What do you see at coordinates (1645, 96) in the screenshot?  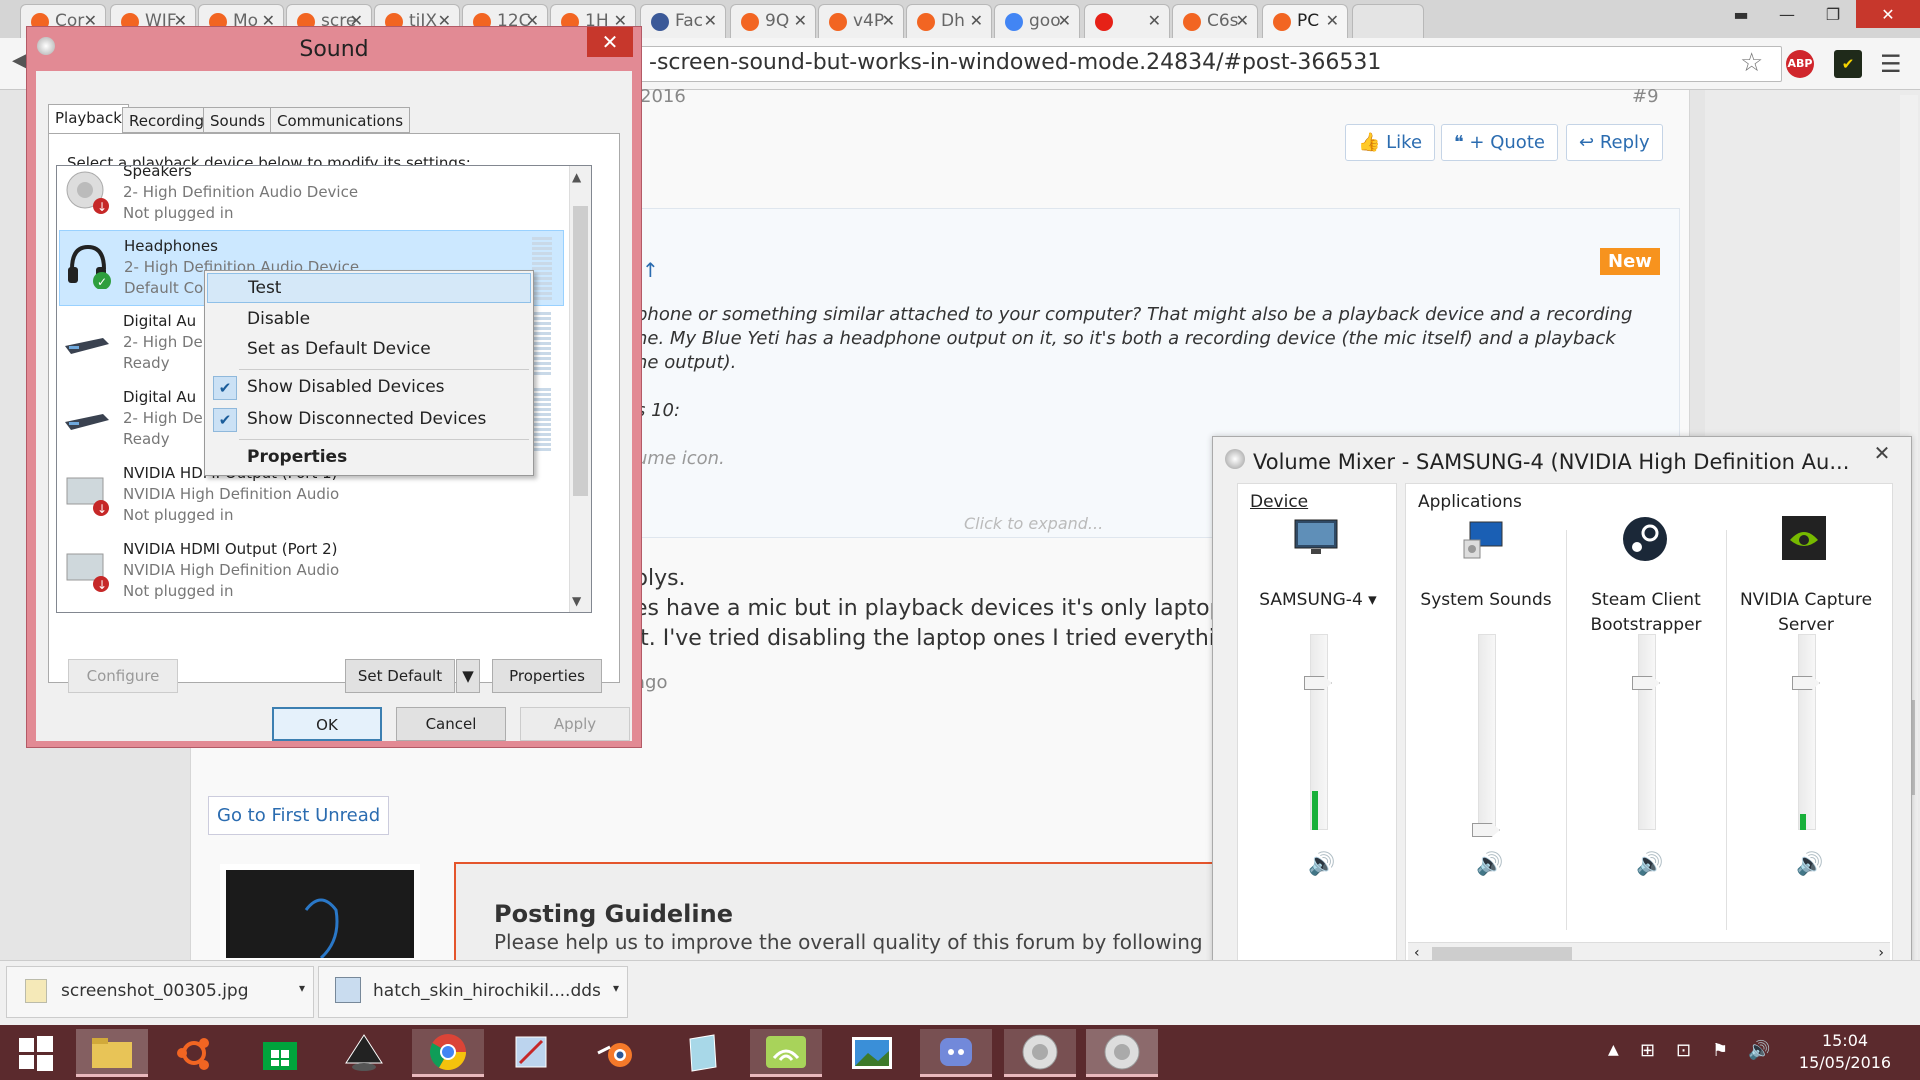 I see `post-number: #9` at bounding box center [1645, 96].